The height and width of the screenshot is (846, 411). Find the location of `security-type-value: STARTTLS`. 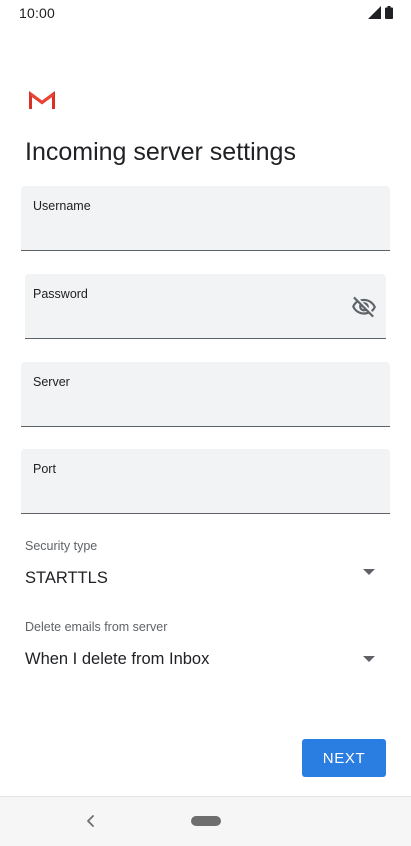

security-type-value: STARTTLS is located at coordinates (66, 578).